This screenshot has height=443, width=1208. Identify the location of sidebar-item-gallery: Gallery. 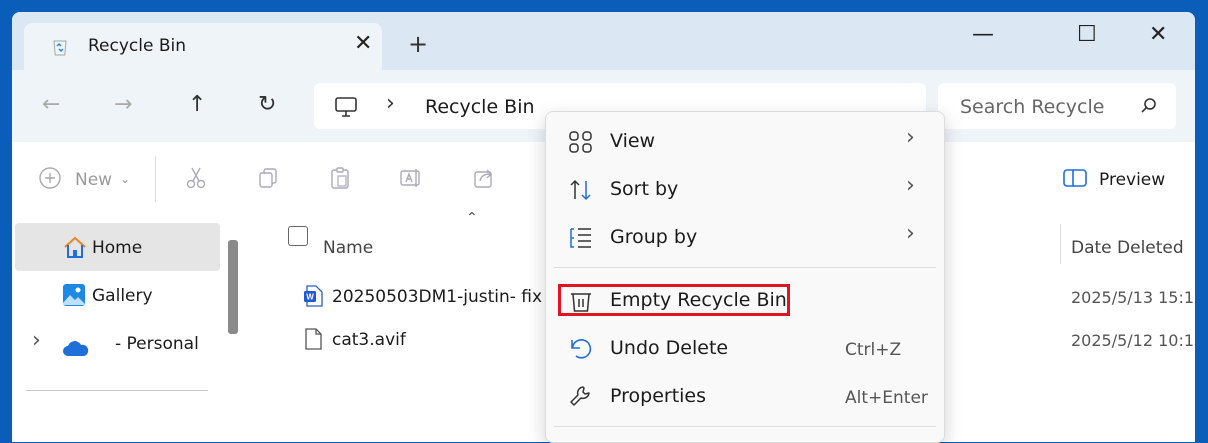
(122, 296).